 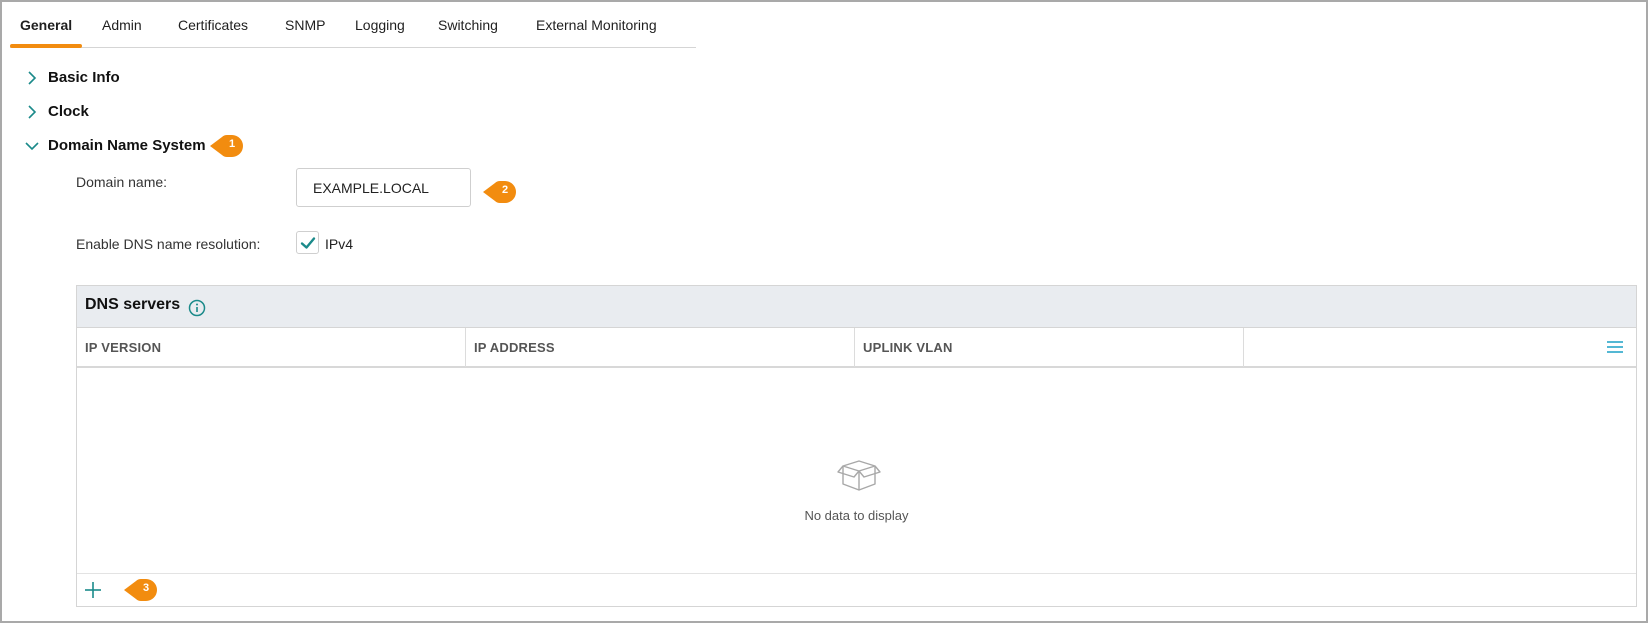 I want to click on callout-badge-2: 2, so click(x=500, y=192).